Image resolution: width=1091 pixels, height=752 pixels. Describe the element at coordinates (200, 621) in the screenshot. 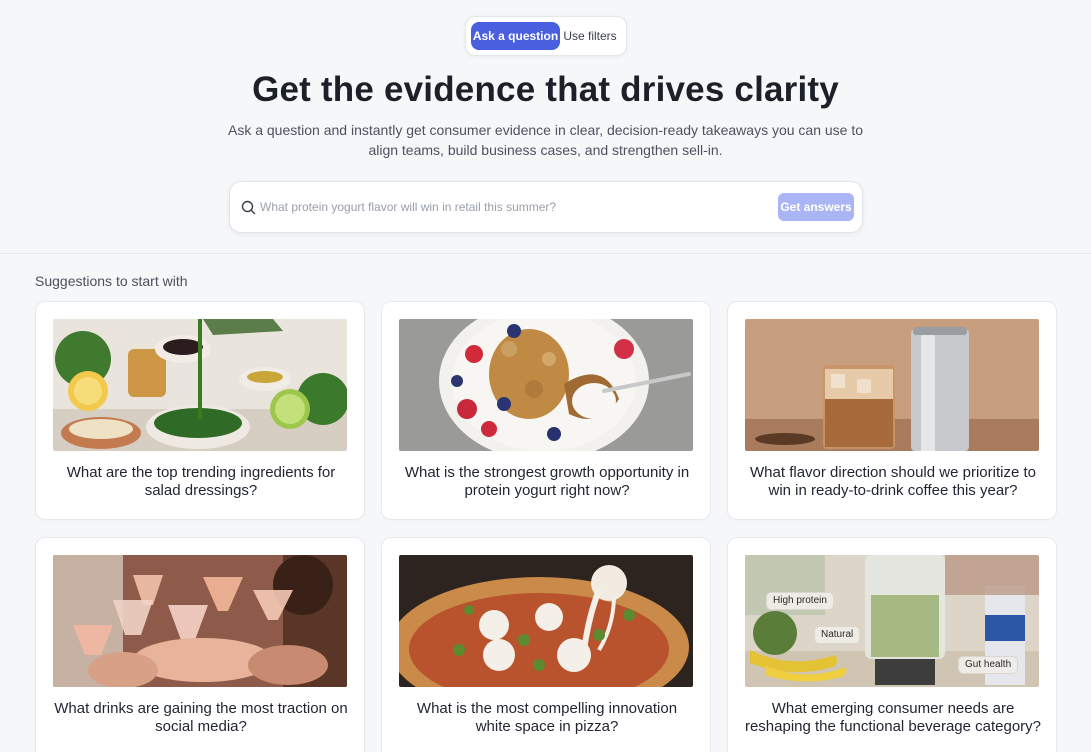

I see `cocktail-toast-photo` at that location.